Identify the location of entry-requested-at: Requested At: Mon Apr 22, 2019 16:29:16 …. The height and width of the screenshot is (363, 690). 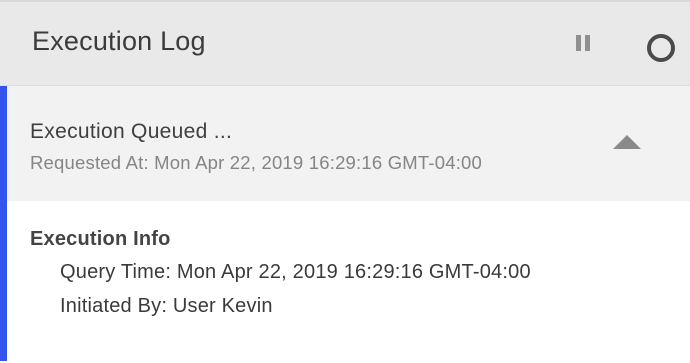
(256, 162).